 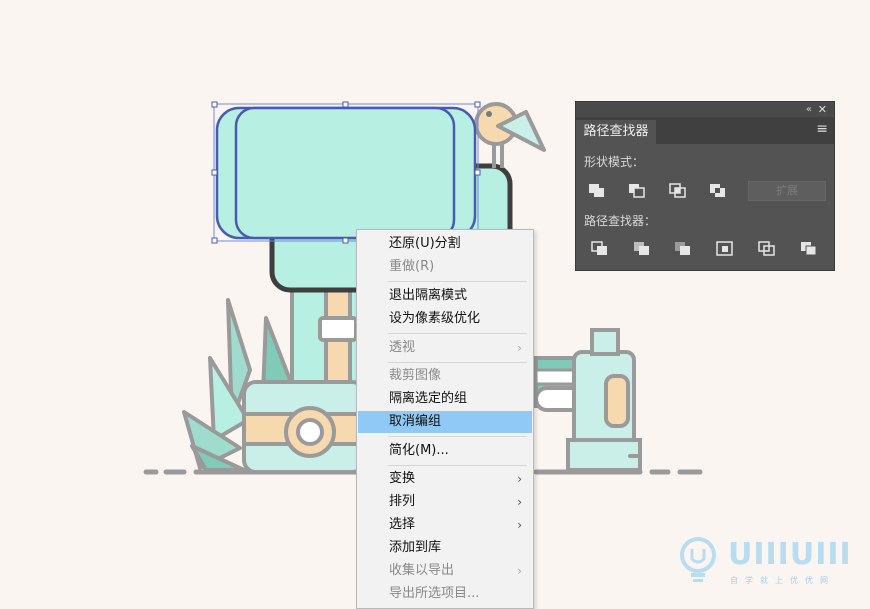 I want to click on machine-right, so click(x=588, y=400).